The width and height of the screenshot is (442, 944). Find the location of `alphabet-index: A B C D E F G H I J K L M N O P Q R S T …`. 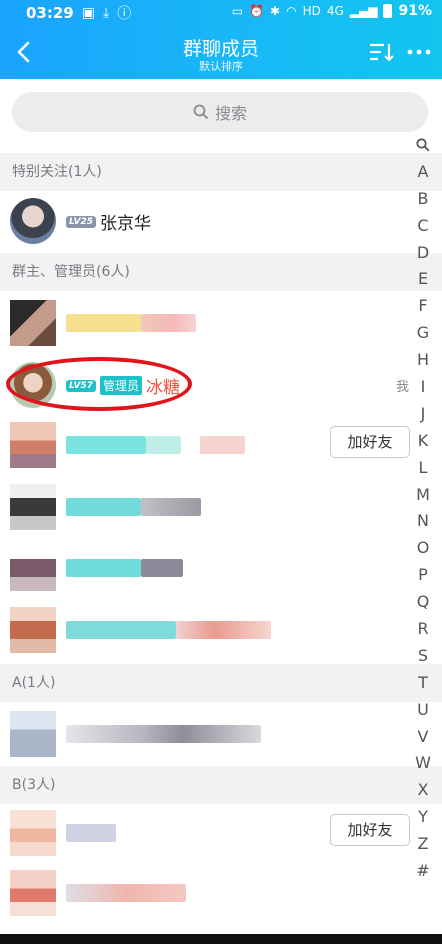

alphabet-index: A B C D E F G H I J K L M N O P Q R S T … is located at coordinates (423, 508).